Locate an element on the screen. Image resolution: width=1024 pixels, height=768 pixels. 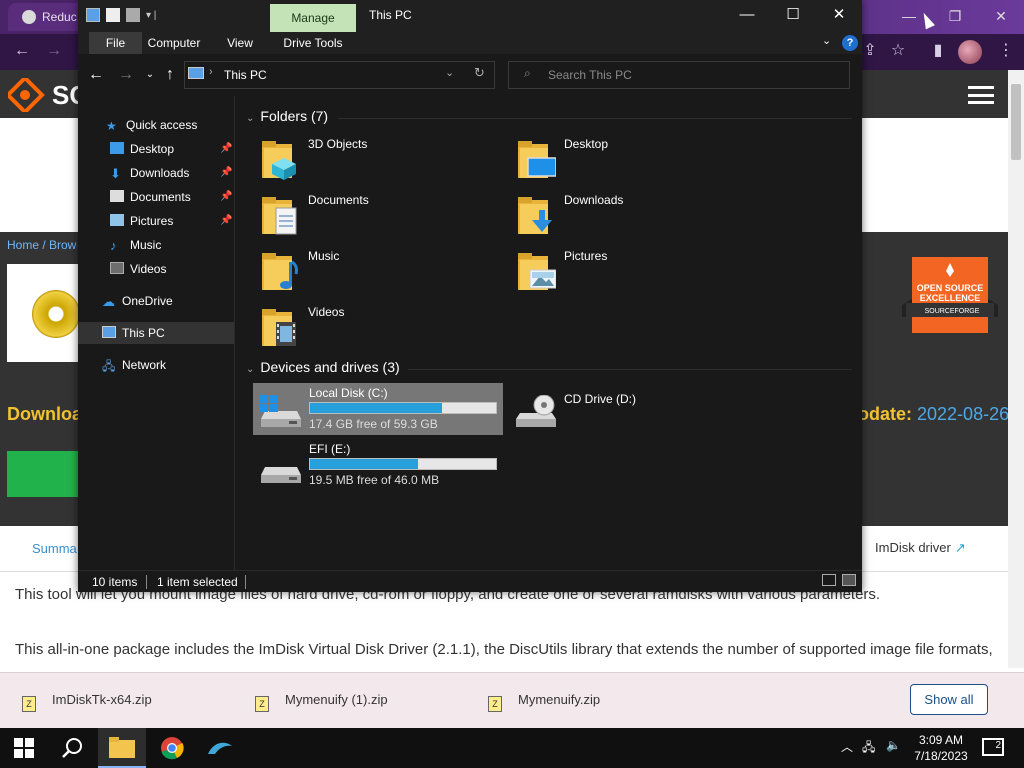
star-icon: ★ is located at coordinates (111, 126).